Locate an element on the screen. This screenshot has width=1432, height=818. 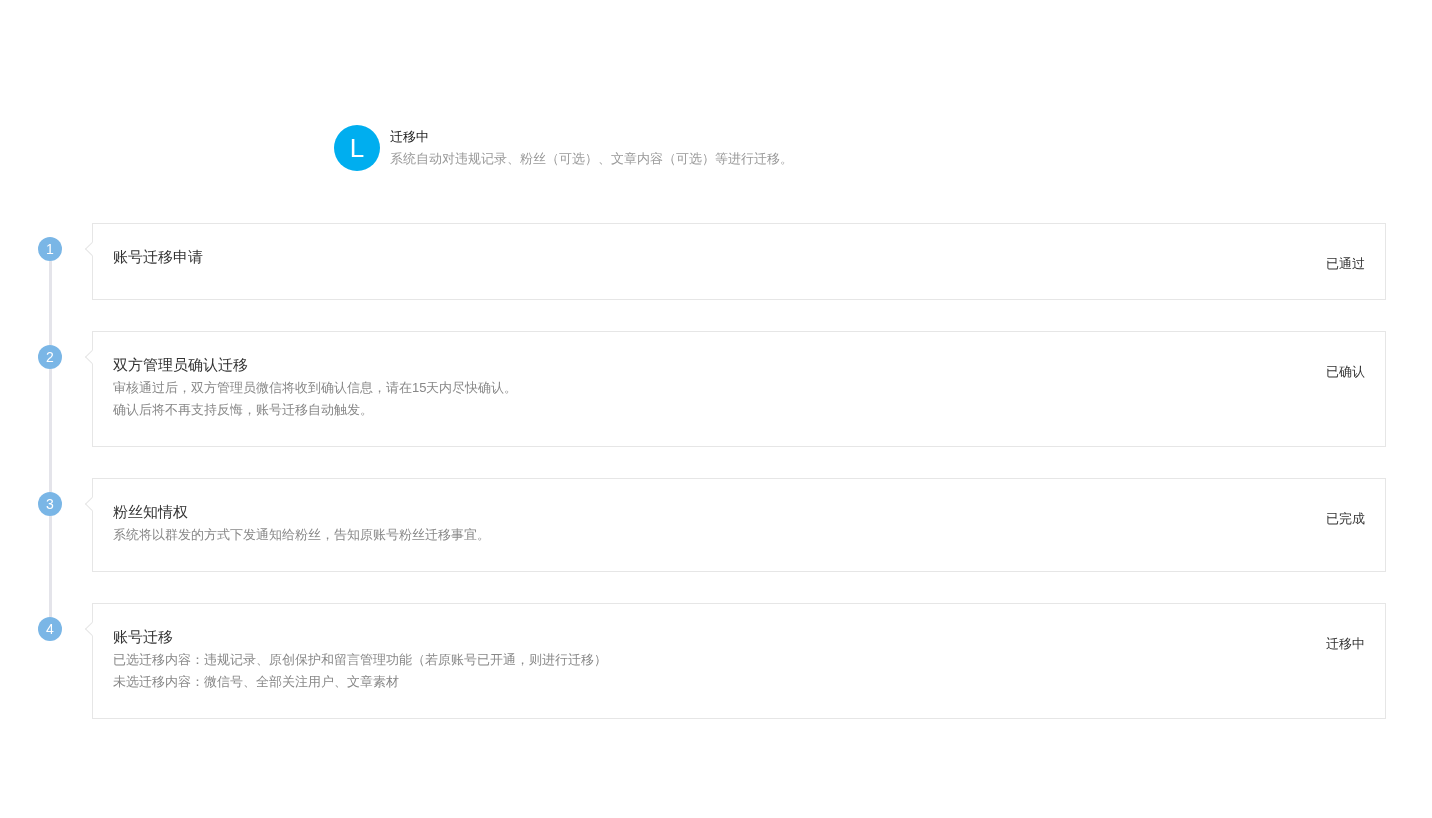
step-status: 迁移中 is located at coordinates (1345, 644).